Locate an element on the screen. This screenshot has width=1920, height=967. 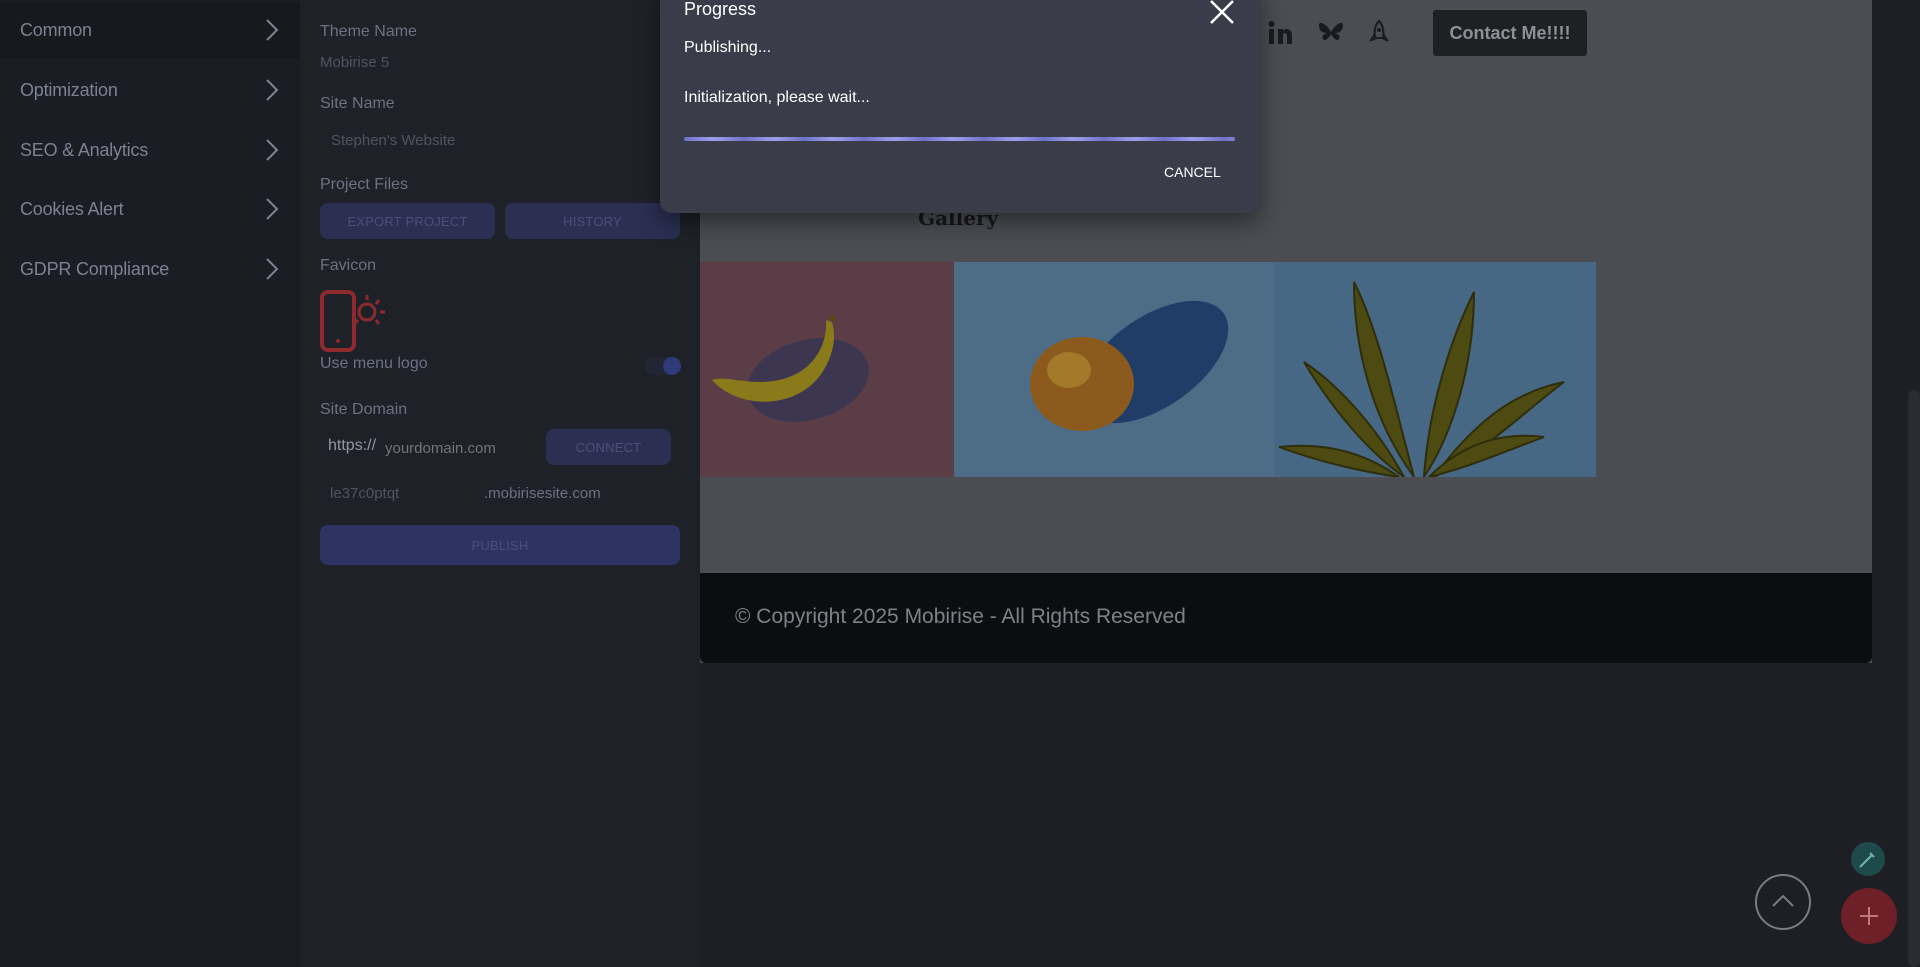
dialog-title: Progress is located at coordinates (720, 9).